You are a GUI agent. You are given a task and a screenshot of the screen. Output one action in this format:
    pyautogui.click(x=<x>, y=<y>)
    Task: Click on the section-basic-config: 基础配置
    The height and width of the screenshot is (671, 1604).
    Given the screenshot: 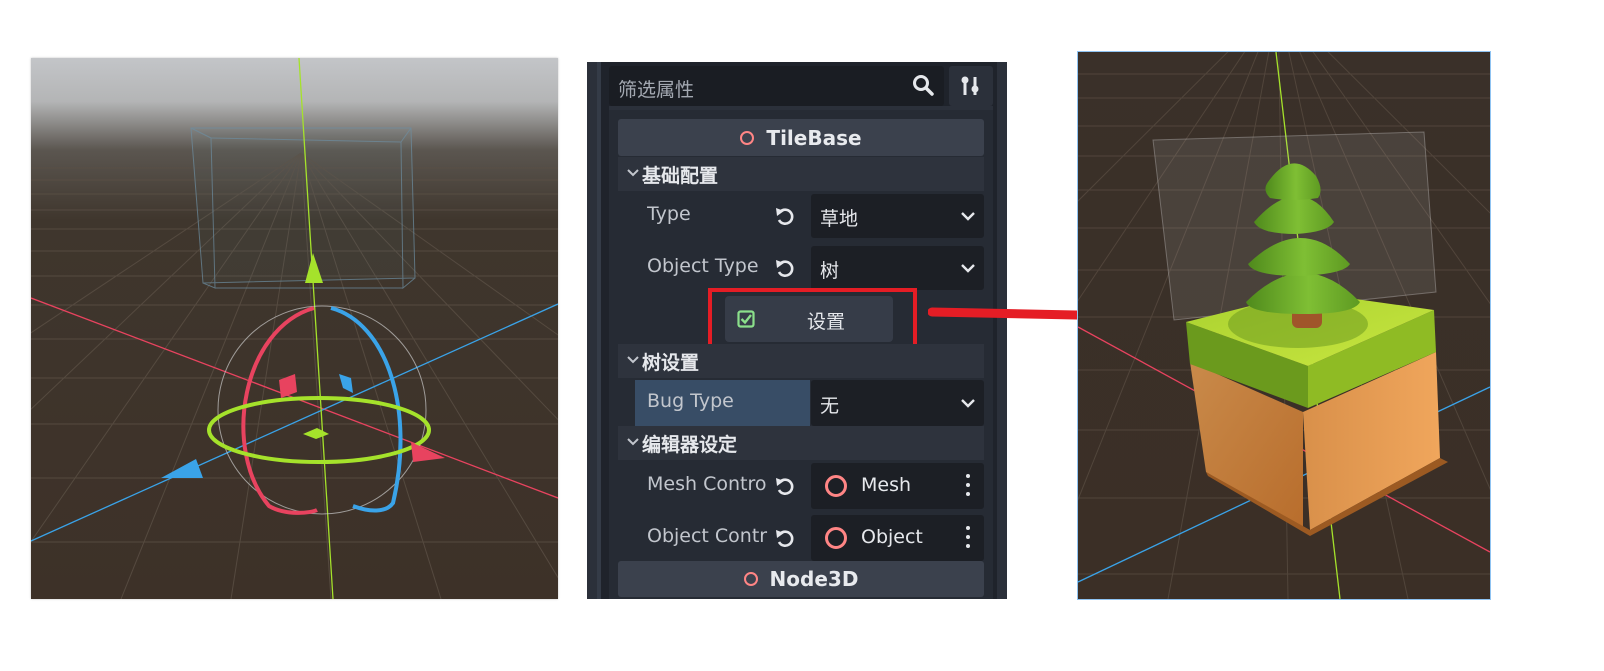 What is the action you would take?
    pyautogui.click(x=801, y=174)
    